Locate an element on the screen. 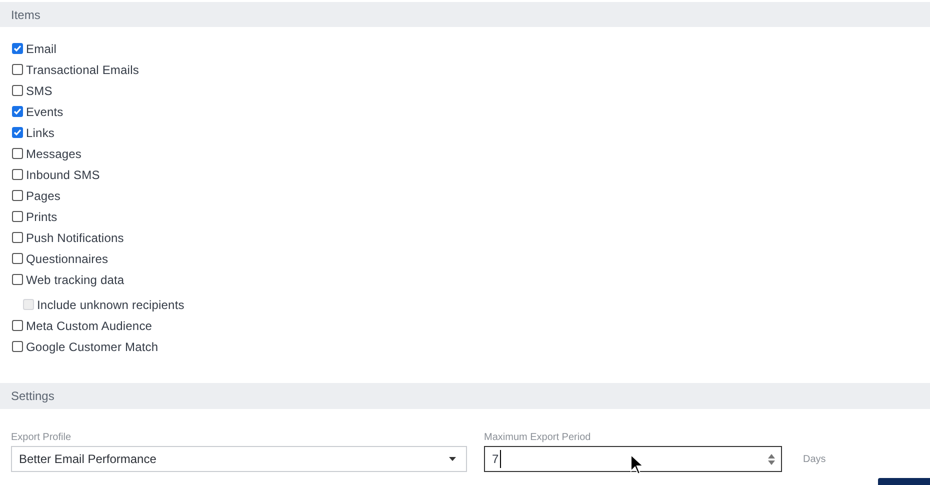 The image size is (930, 485). field-label: Export Profile is located at coordinates (41, 438).